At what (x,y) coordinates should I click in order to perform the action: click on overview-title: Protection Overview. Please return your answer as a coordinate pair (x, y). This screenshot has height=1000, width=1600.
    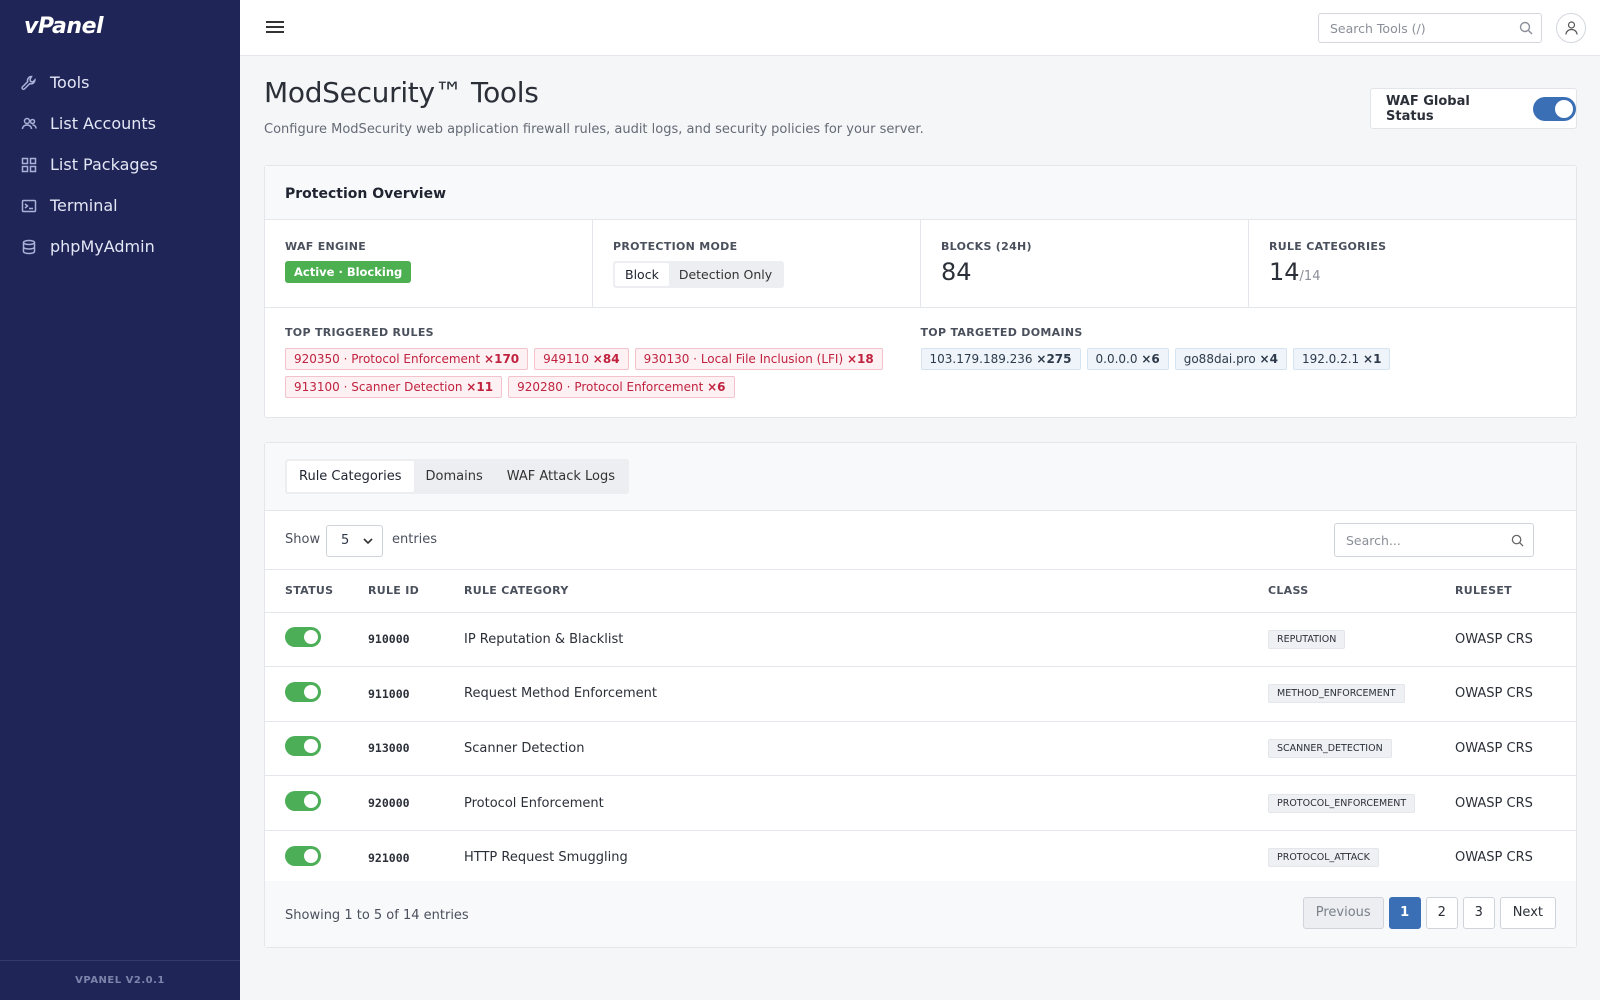
    Looking at the image, I should click on (920, 193).